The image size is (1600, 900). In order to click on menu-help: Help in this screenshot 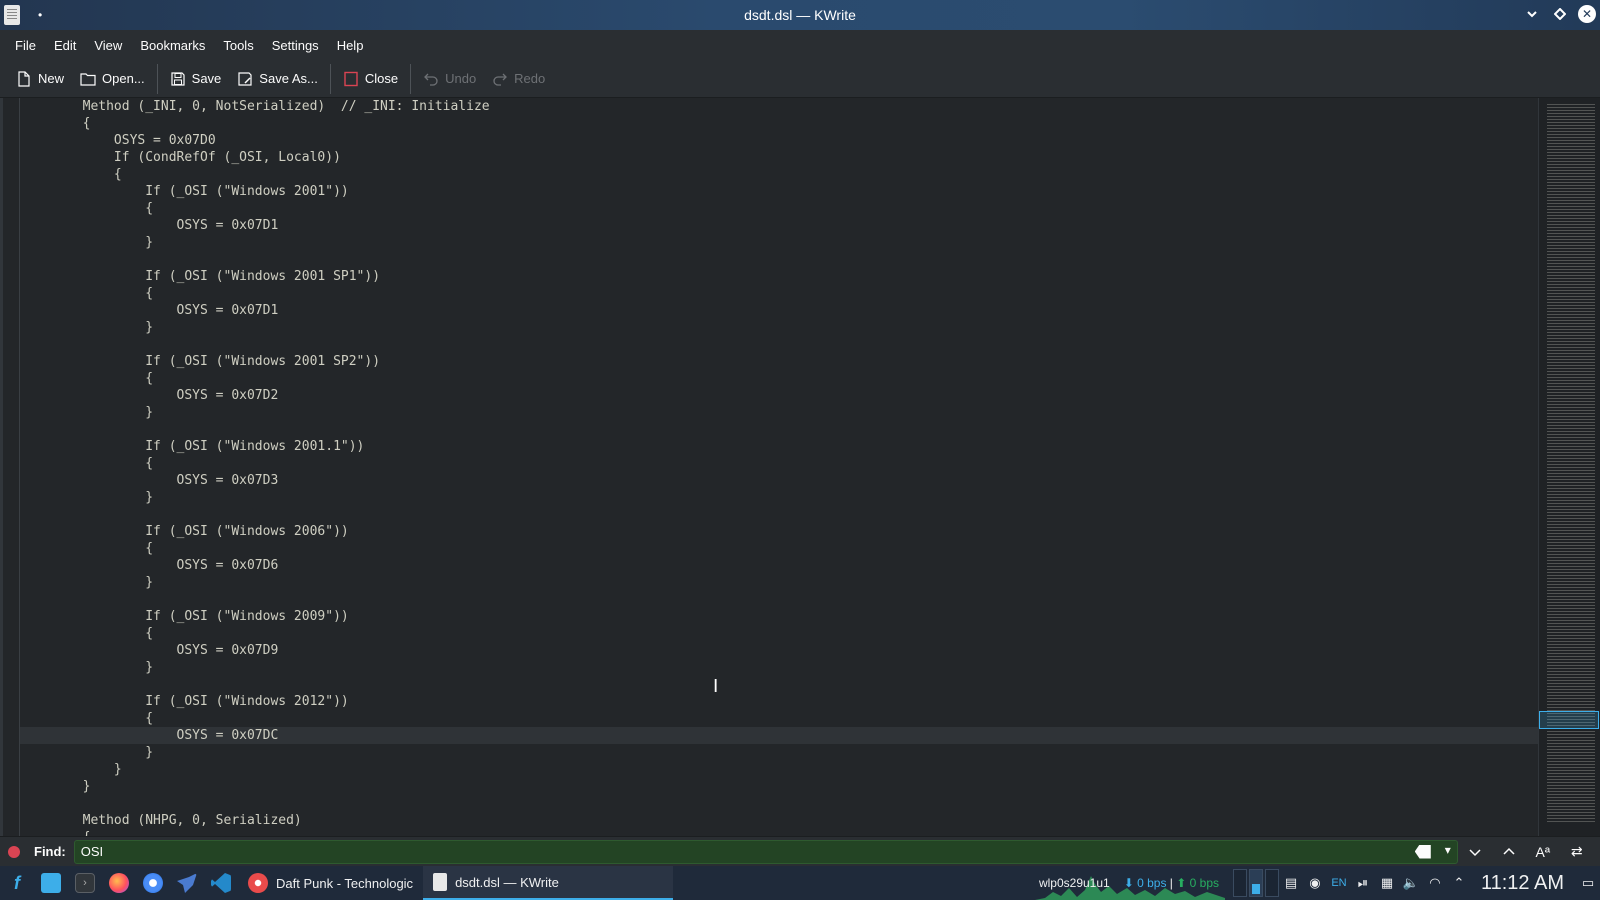, I will do `click(350, 45)`.